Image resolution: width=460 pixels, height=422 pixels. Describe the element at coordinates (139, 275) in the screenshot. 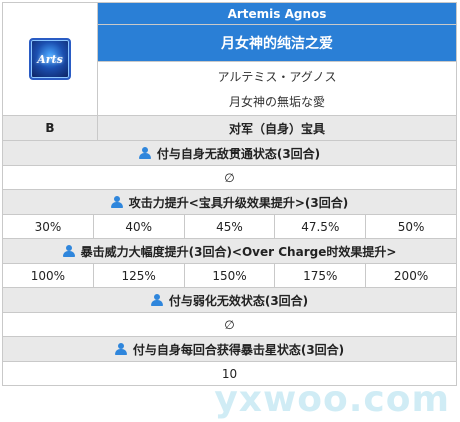

I see `effect-value: 125%` at that location.